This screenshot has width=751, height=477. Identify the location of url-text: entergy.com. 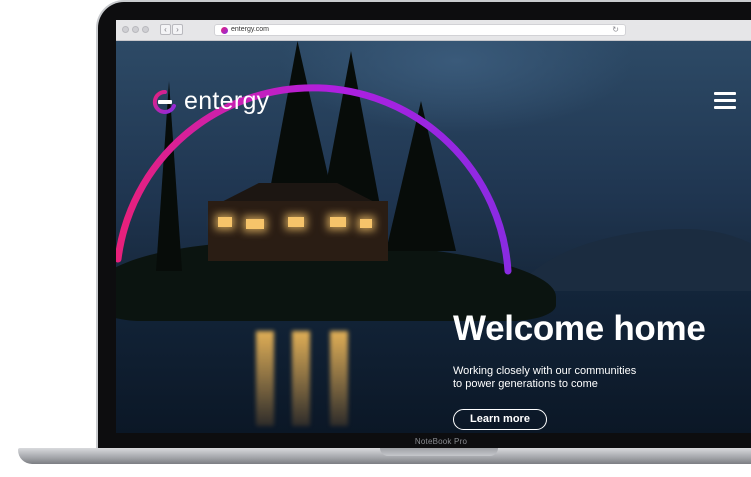
(250, 29).